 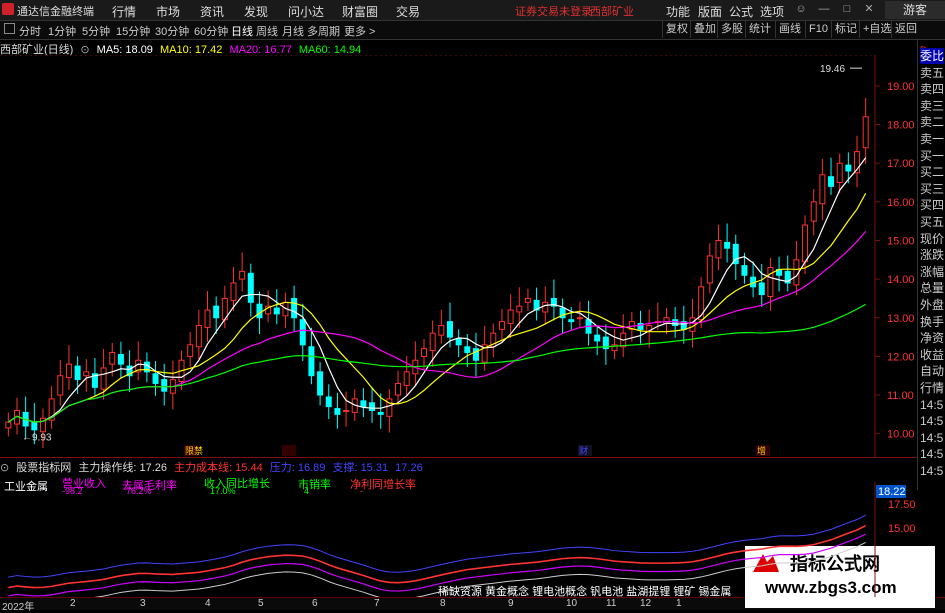 I want to click on btn-multi-stock: 多股, so click(x=731, y=29).